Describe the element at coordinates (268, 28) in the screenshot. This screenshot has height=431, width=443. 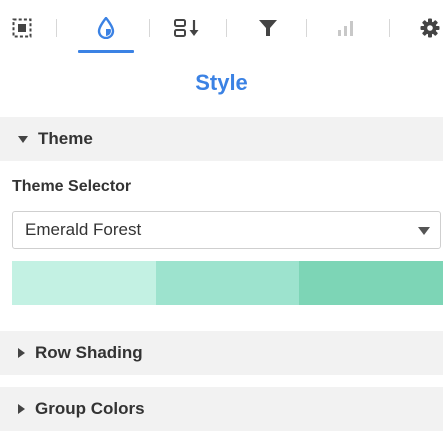
I see `filter-icon` at that location.